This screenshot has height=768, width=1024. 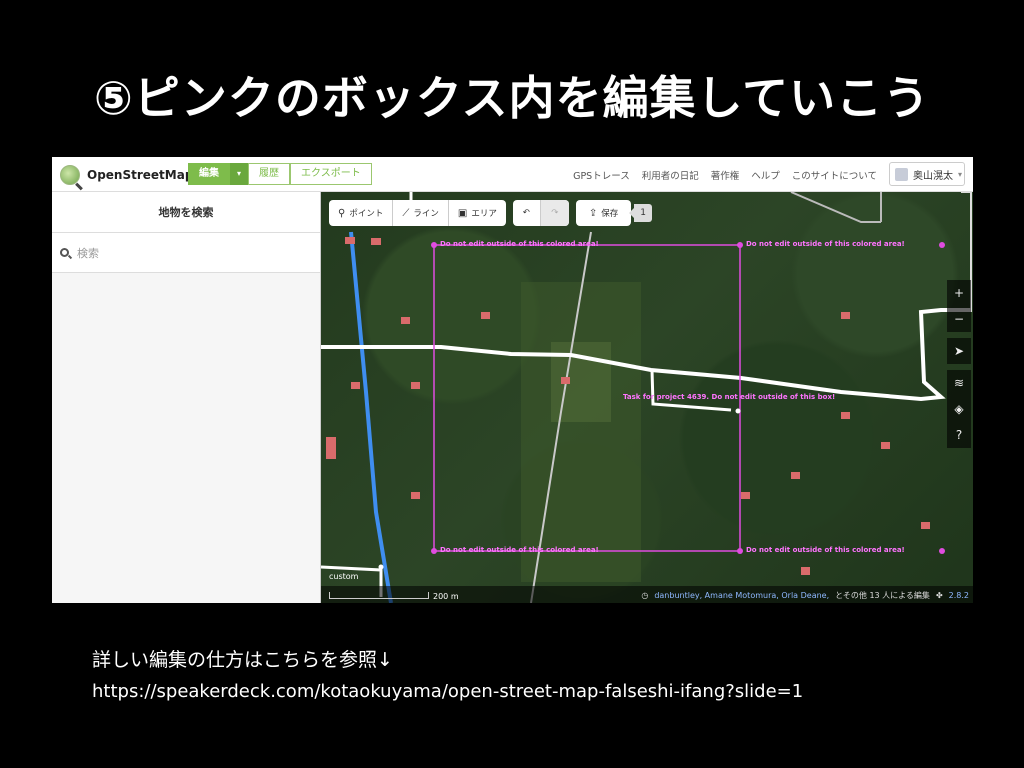 What do you see at coordinates (741, 595) in the screenshot?
I see `attribution-names: danbuntley, Amane Motomura, Orla Deane,` at bounding box center [741, 595].